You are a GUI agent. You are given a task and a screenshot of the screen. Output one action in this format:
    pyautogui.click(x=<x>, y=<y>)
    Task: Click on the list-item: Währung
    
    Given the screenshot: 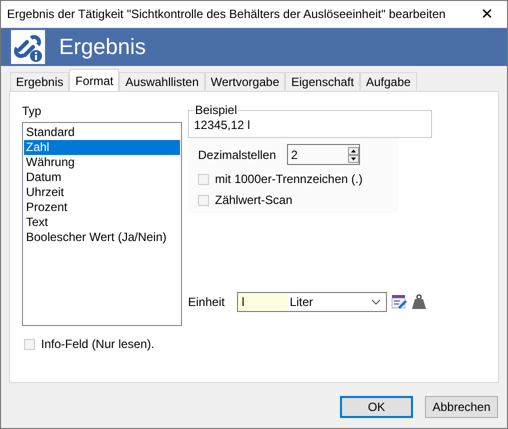 What is the action you would take?
    pyautogui.click(x=102, y=162)
    